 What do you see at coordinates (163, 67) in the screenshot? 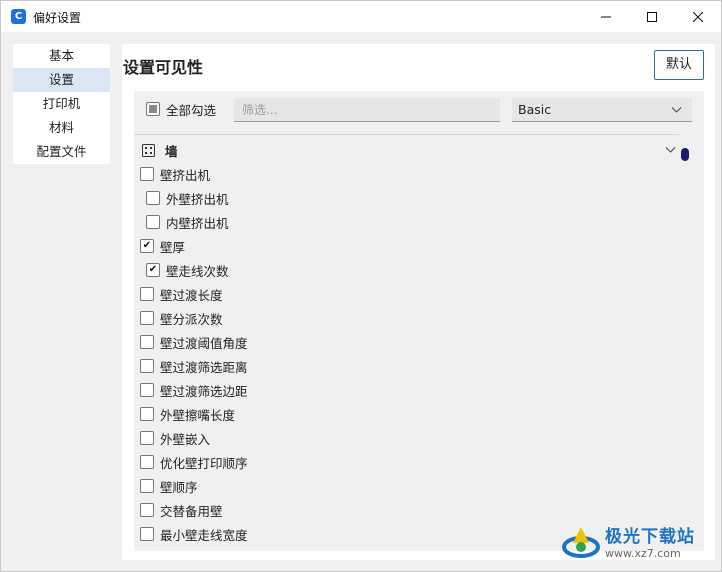
I see `page-title: 设置可见性` at bounding box center [163, 67].